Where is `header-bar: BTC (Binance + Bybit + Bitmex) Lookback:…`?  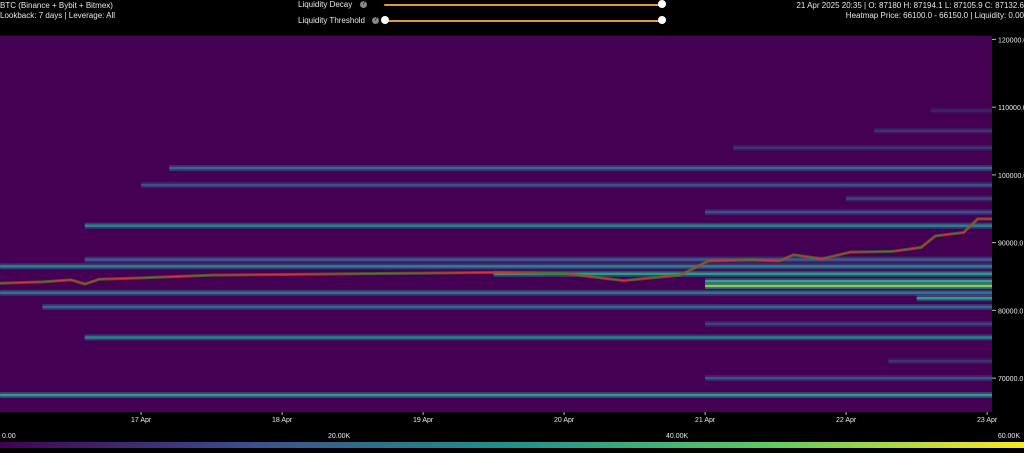
header-bar: BTC (Binance + Bybit + Bitmex) Lookback:… is located at coordinates (512, 18).